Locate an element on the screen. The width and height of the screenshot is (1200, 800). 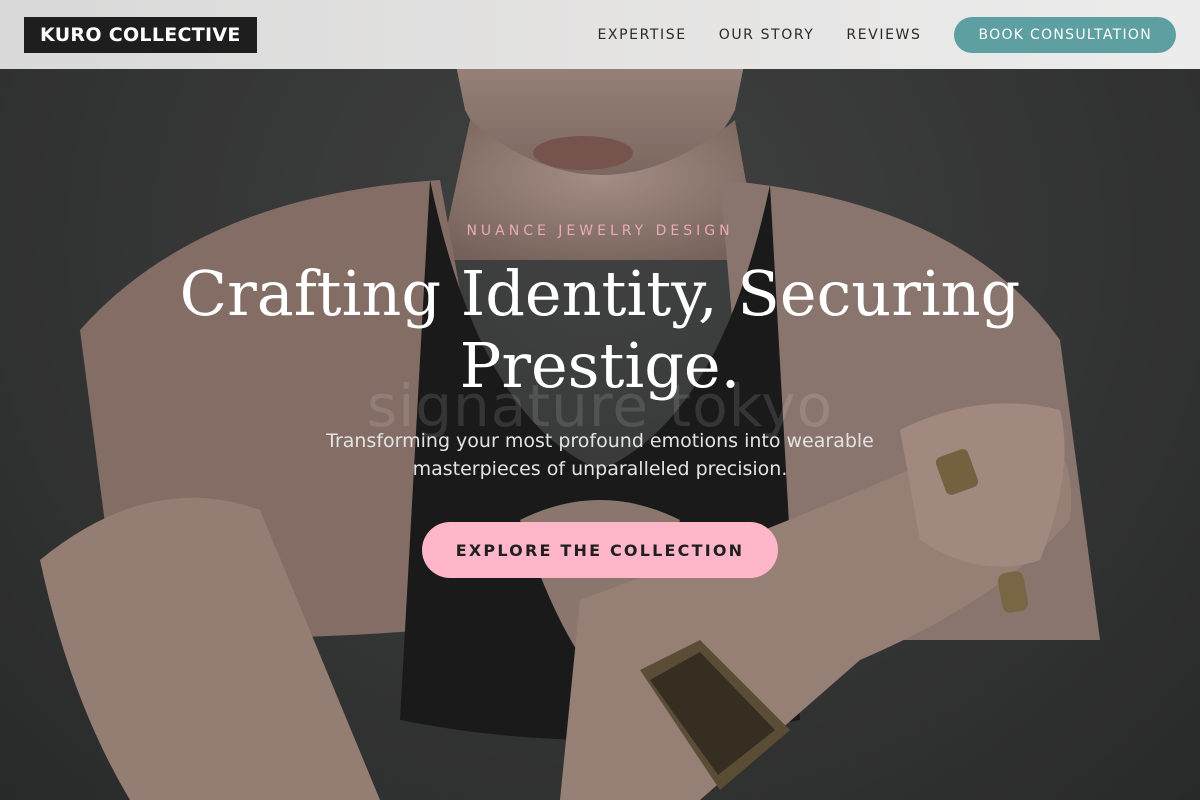
brand-logo: KURO COLLECTIVE is located at coordinates (140, 34).